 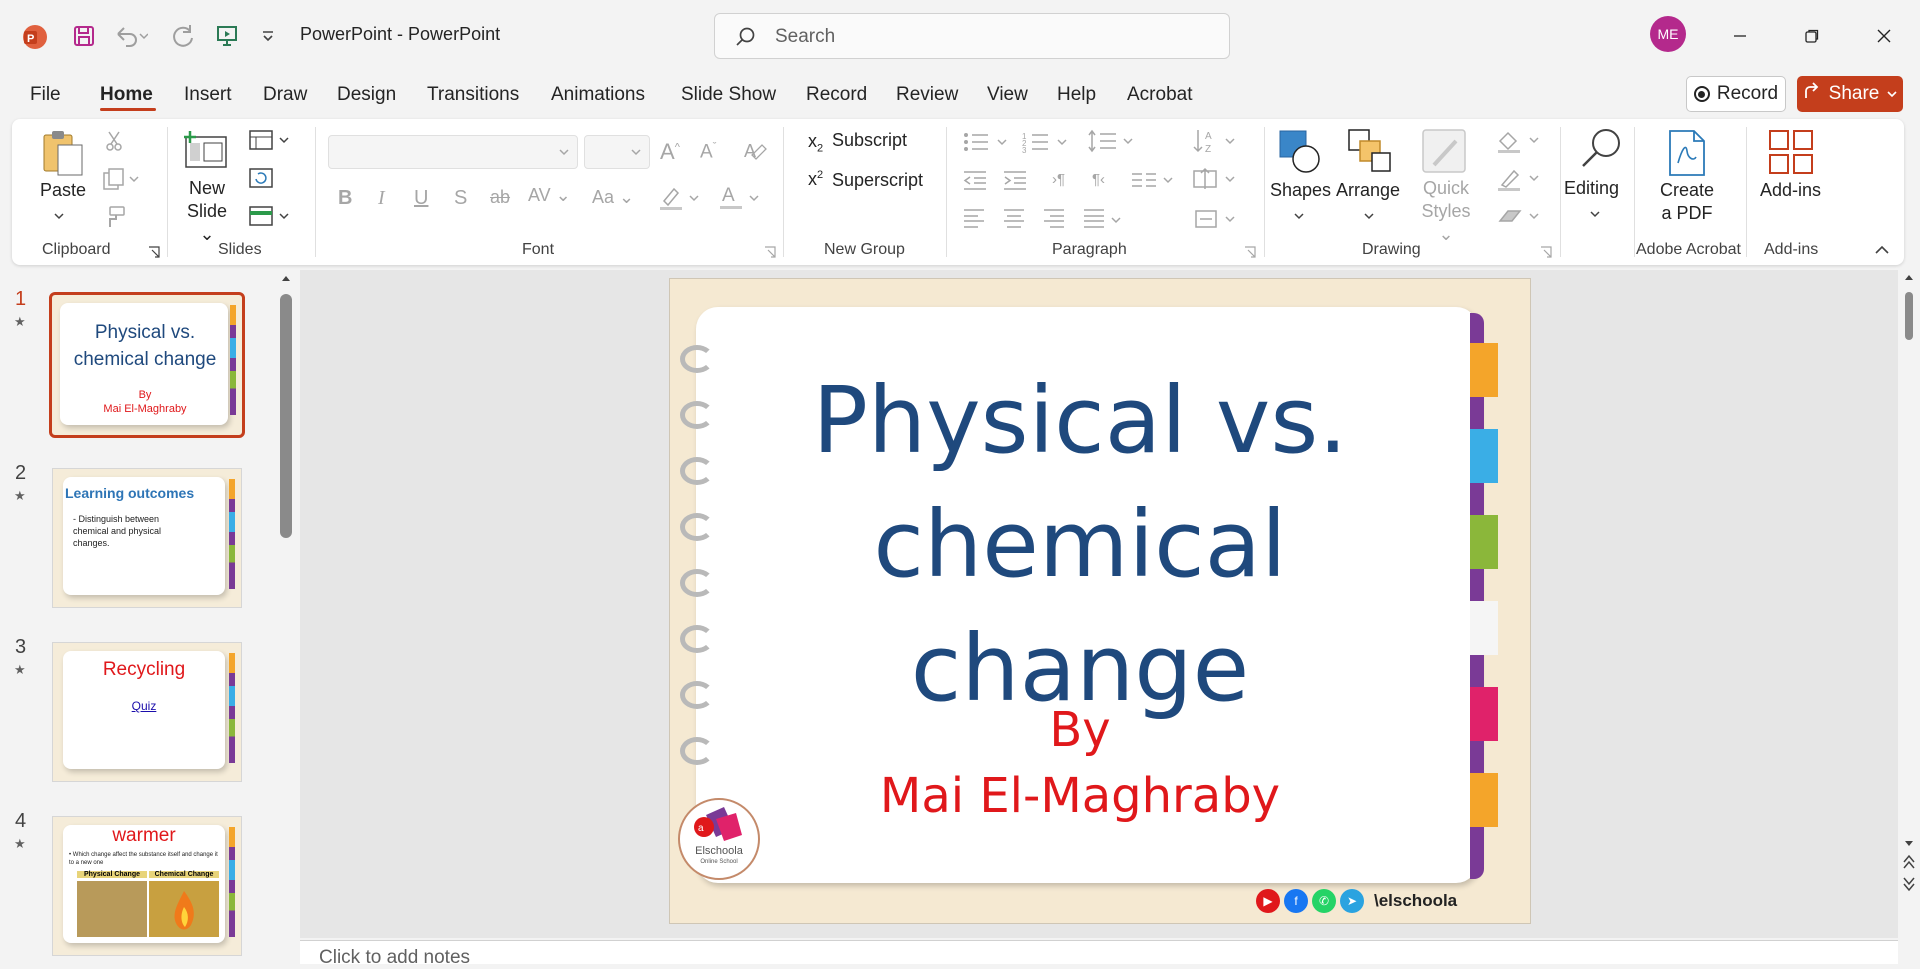 What do you see at coordinates (1687, 155) in the screenshot?
I see `create-pdf-icon` at bounding box center [1687, 155].